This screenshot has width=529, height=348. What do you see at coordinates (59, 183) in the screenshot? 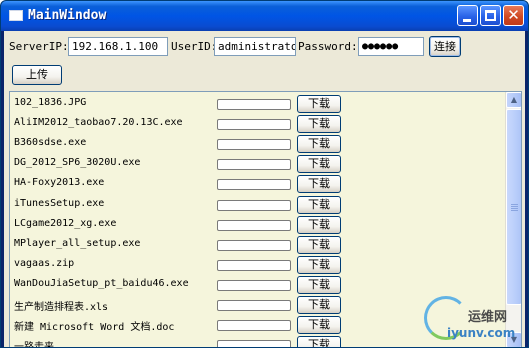
I see `file-name: HA-Foxy2013.exe` at bounding box center [59, 183].